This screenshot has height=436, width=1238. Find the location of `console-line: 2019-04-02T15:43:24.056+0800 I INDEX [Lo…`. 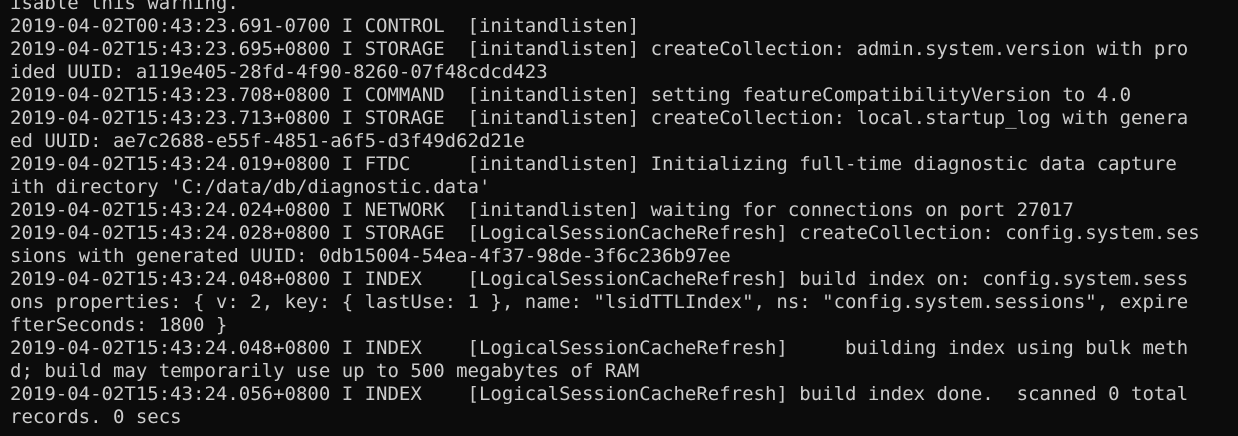

console-line: 2019-04-02T15:43:24.056+0800 I INDEX [Lo… is located at coordinates (599, 394).